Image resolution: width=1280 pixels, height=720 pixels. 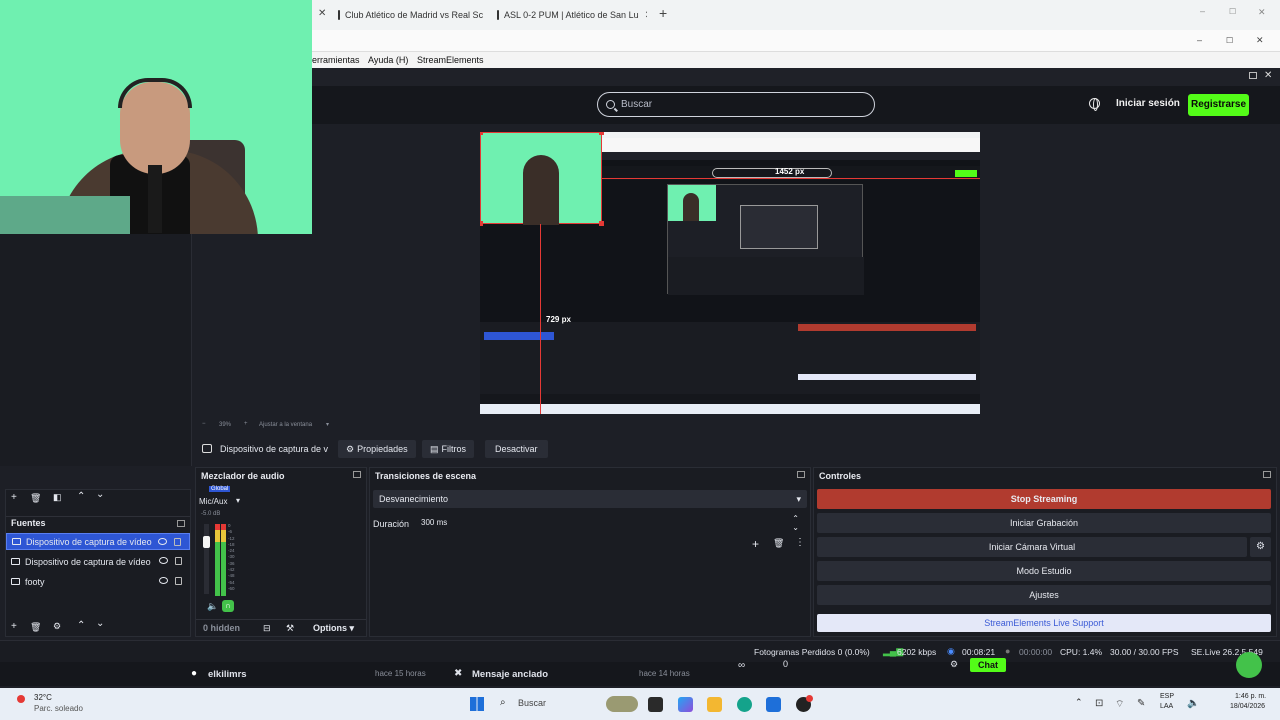 What do you see at coordinates (228, 606) in the screenshot?
I see `headphones-icon: ∩` at bounding box center [228, 606].